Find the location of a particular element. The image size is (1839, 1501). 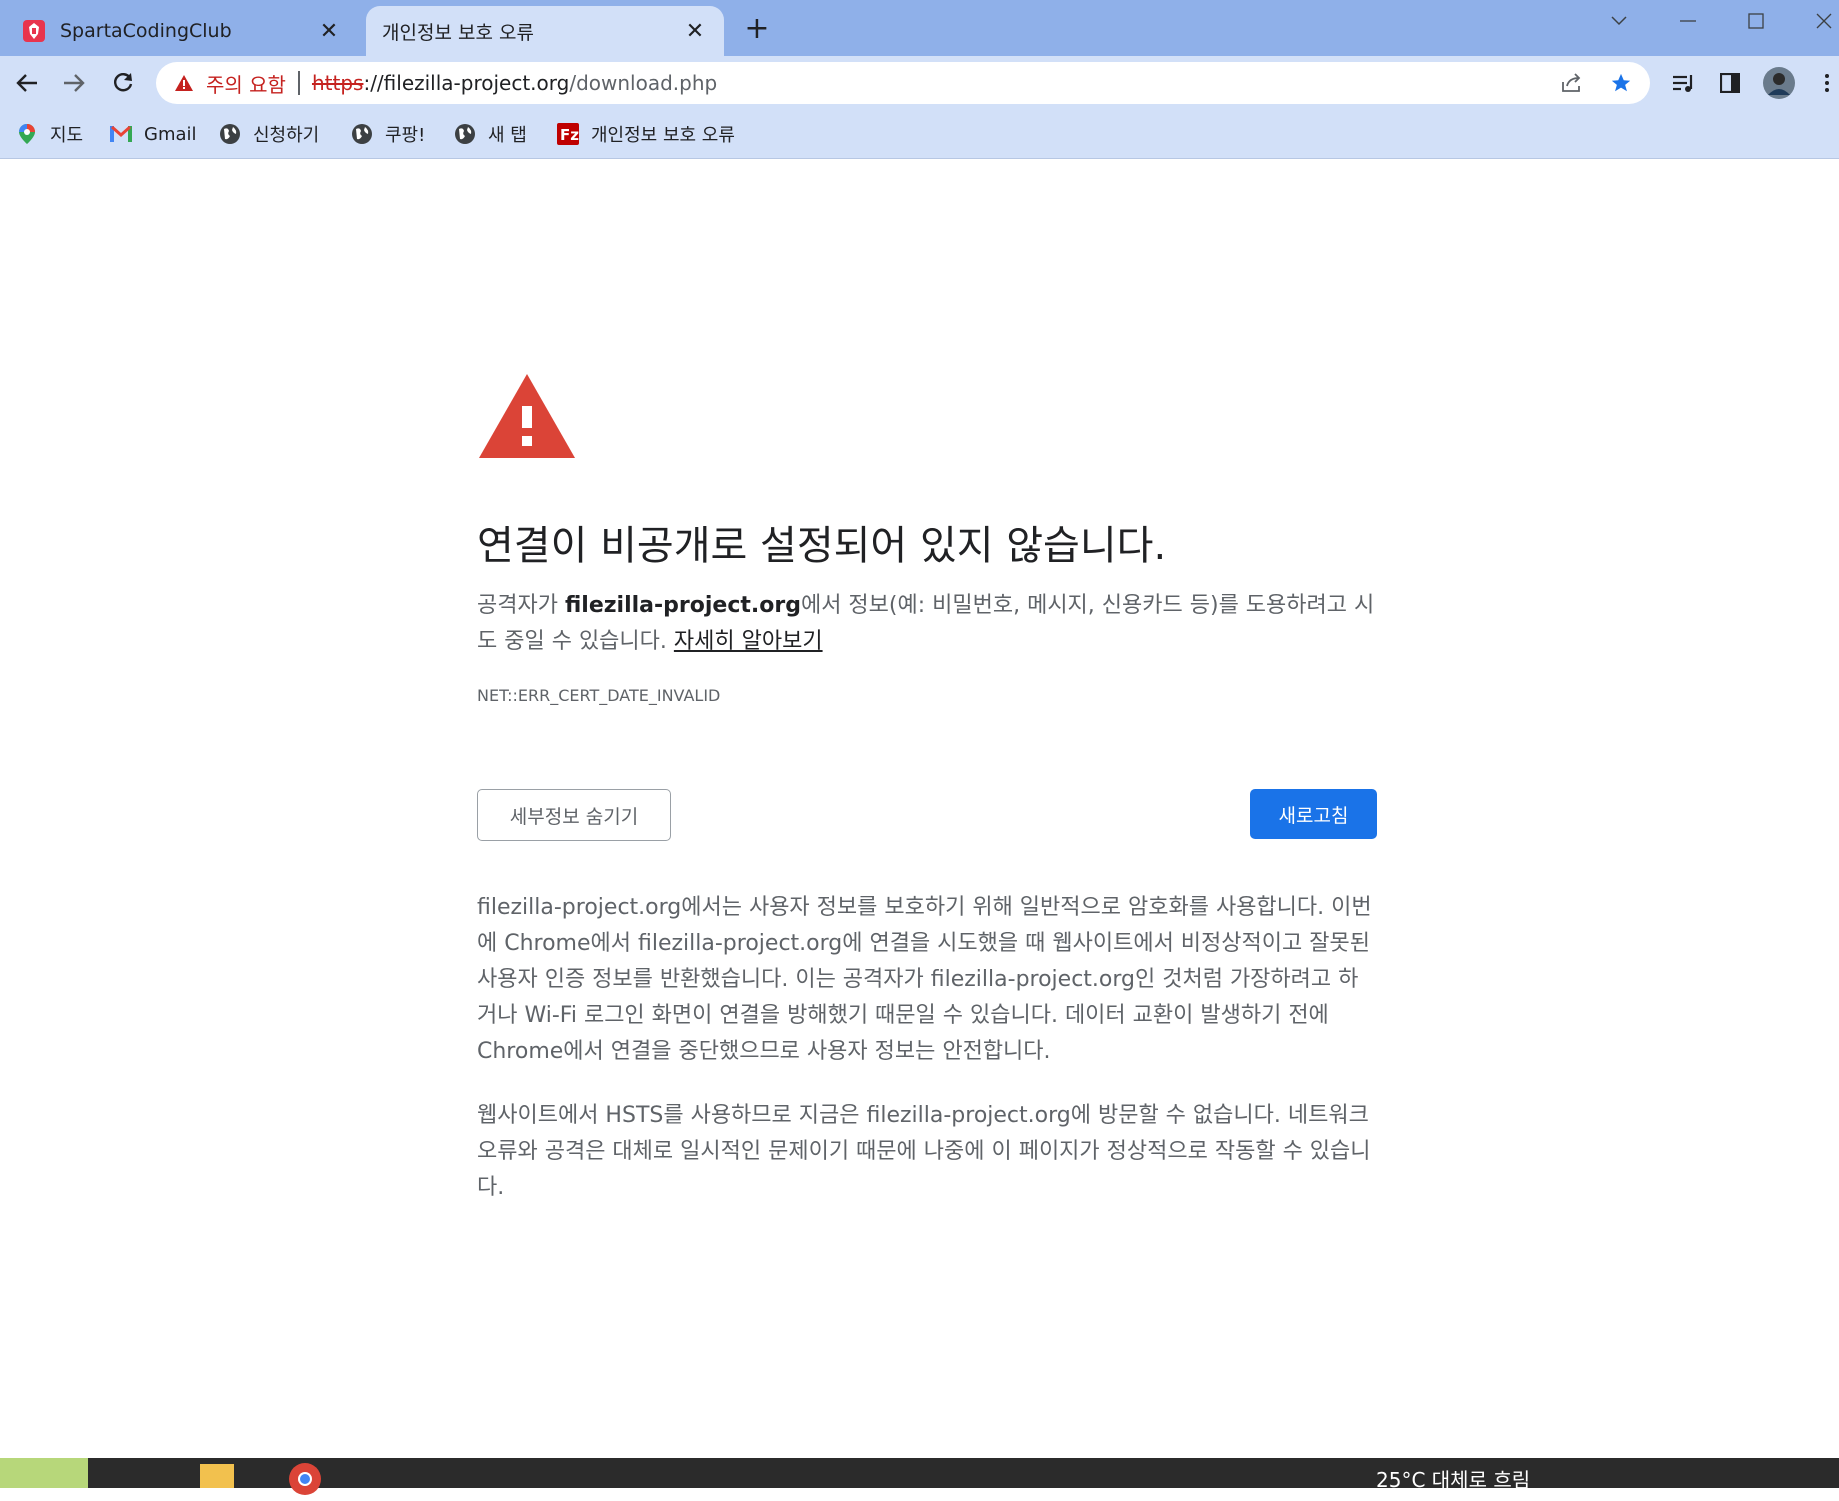

tab-strip: SpartaCodingClub ✕ 개인정보 보호 오류 ✕ + is located at coordinates (919, 28).